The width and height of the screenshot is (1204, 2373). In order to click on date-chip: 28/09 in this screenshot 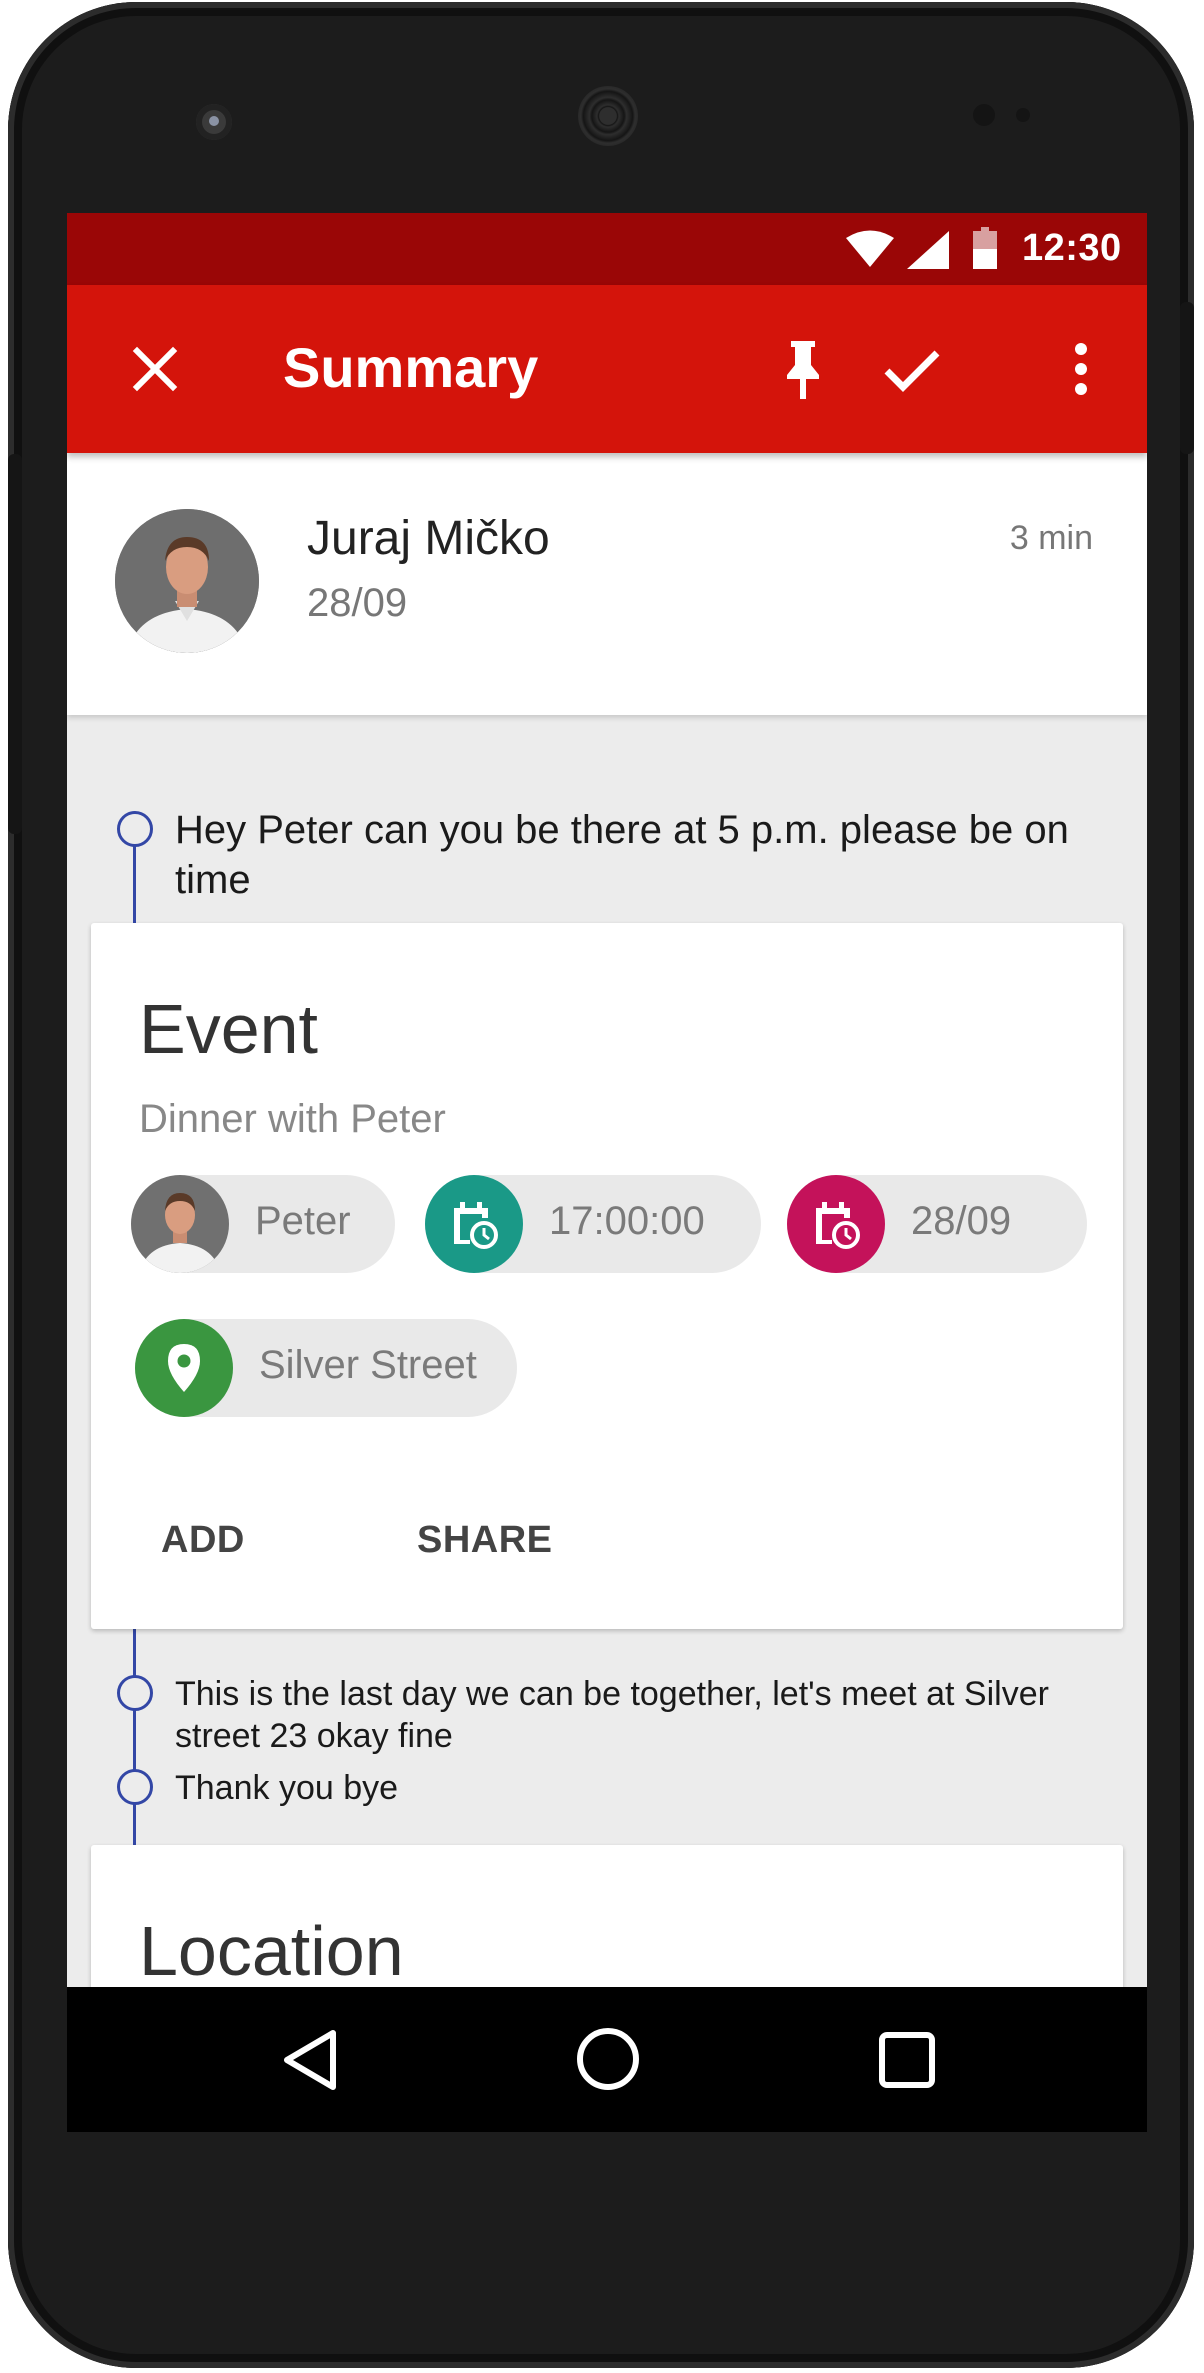, I will do `click(937, 1224)`.